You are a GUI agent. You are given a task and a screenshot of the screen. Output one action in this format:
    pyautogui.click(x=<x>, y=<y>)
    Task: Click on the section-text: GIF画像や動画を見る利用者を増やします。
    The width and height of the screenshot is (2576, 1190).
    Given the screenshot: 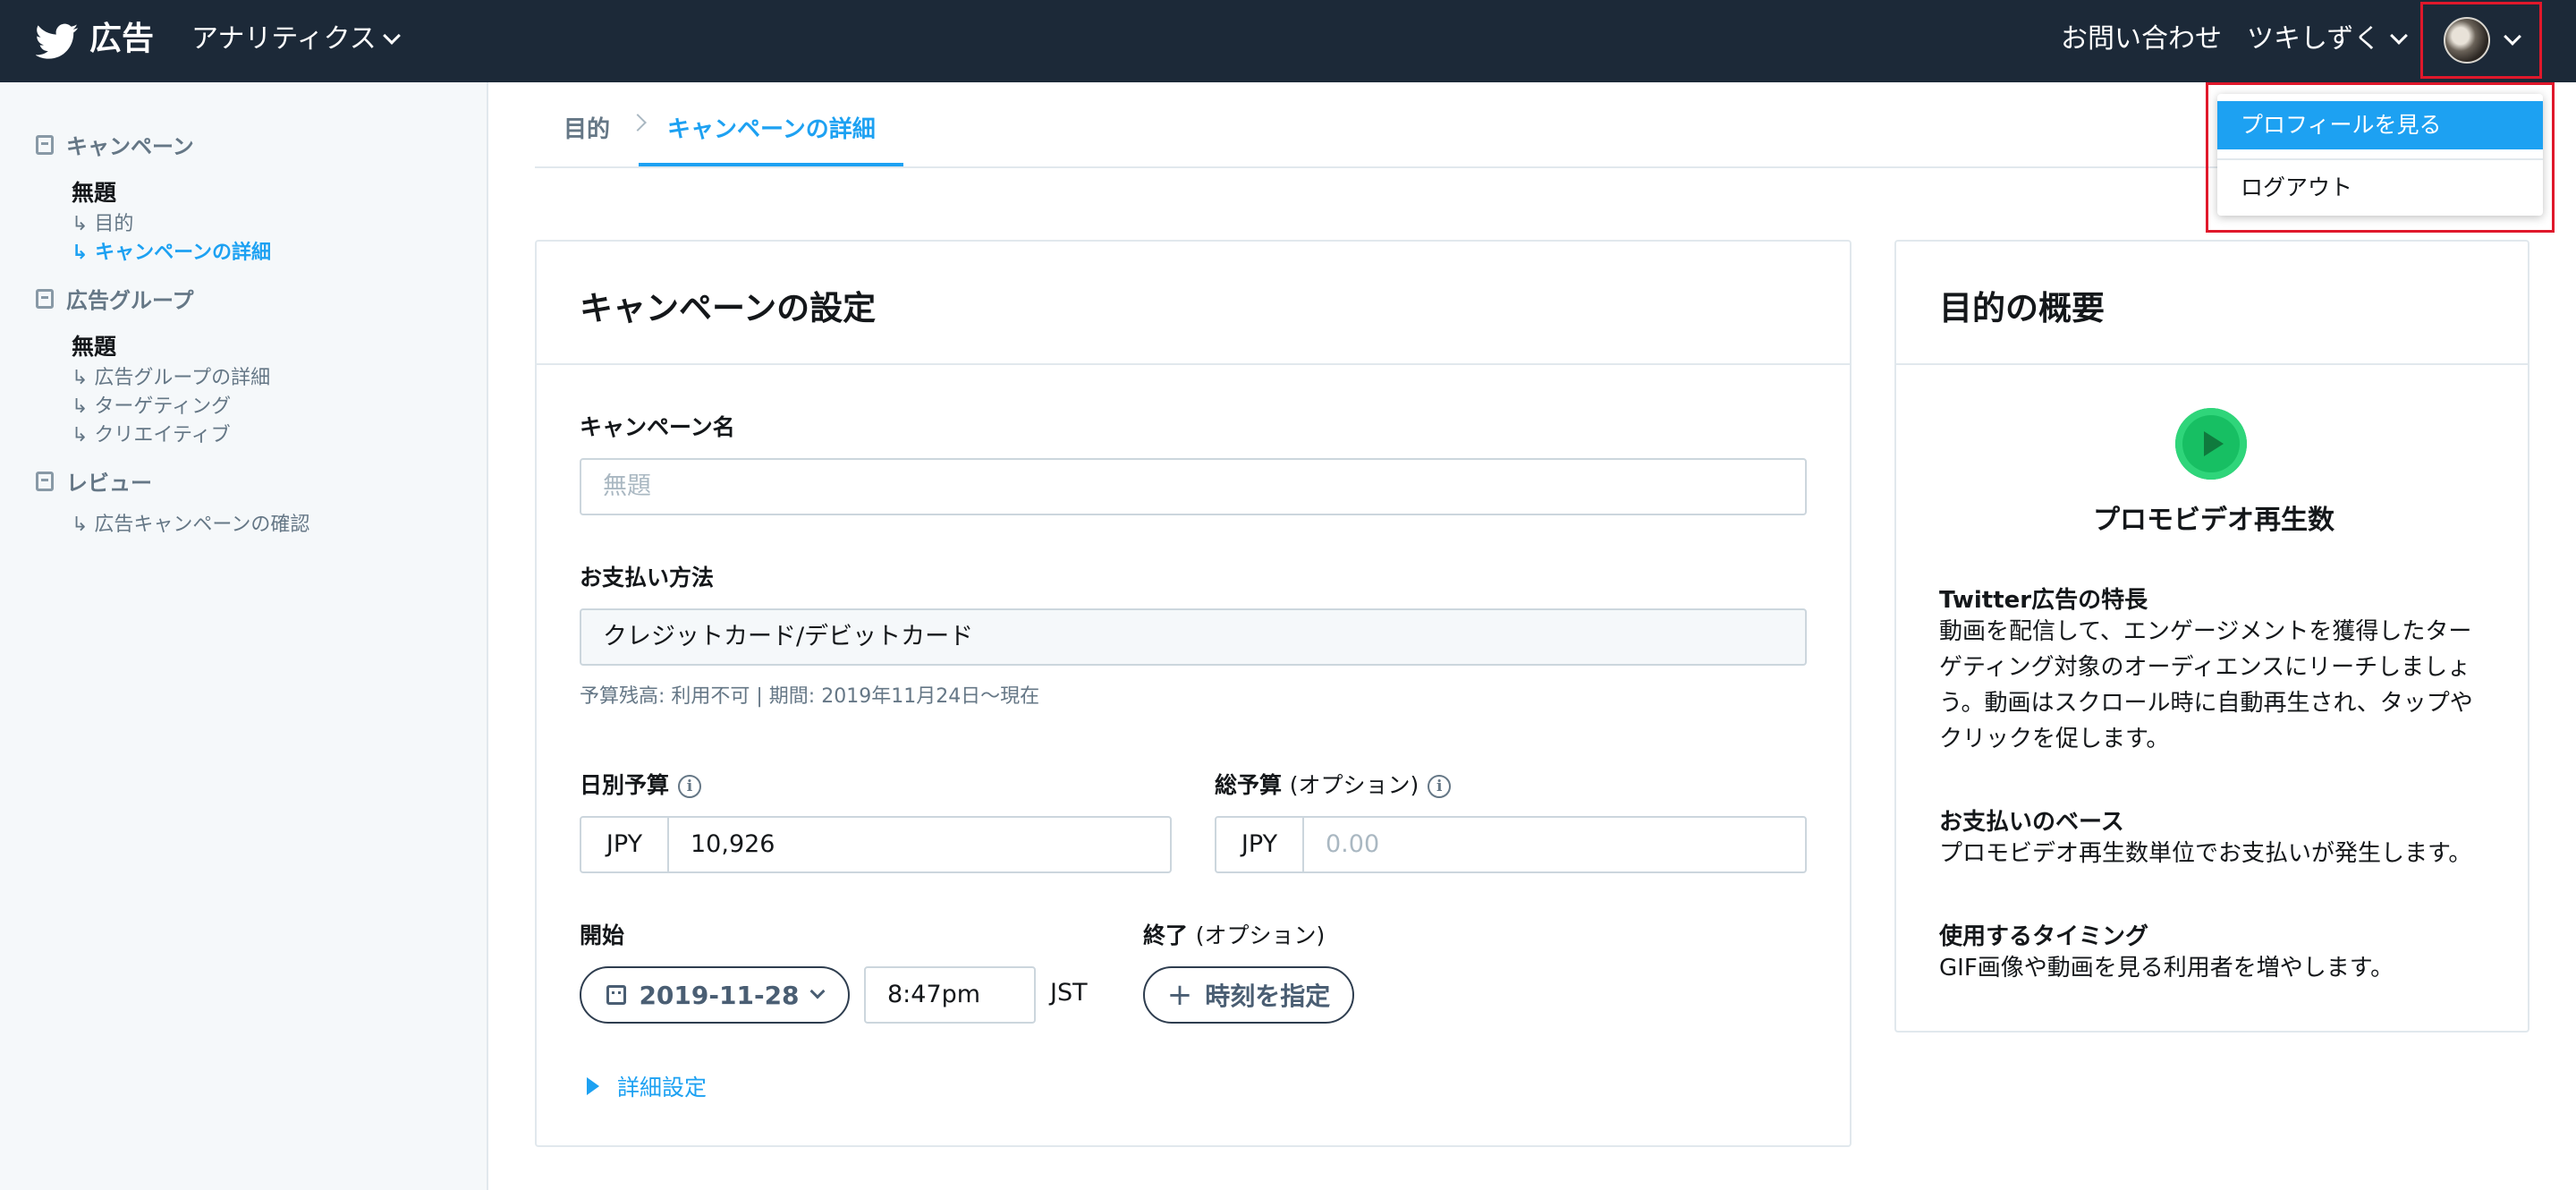 What is the action you would take?
    pyautogui.click(x=2166, y=968)
    